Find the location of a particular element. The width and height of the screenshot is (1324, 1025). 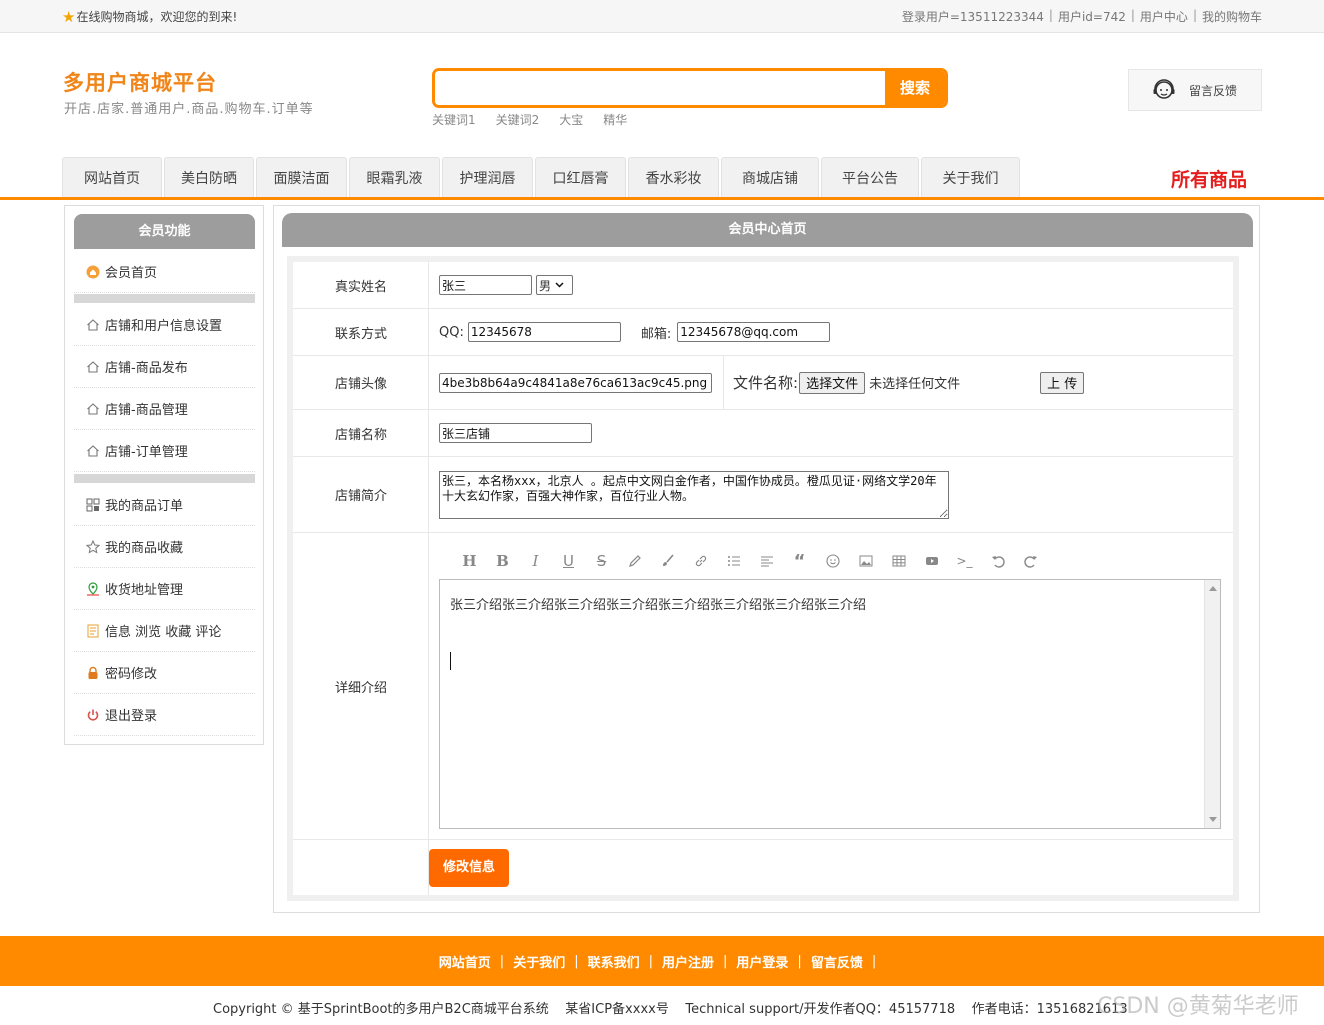

all-goods-link: 所有商品 is located at coordinates (1209, 178).